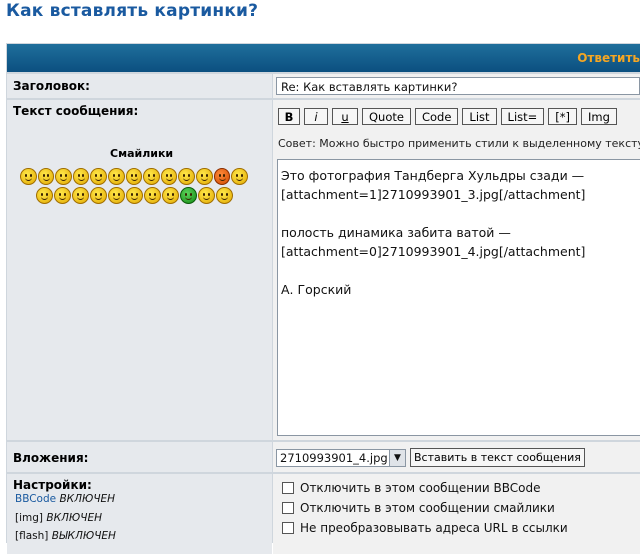 The height and width of the screenshot is (554, 640). What do you see at coordinates (81, 176) in the screenshot?
I see `surprised-icon` at bounding box center [81, 176].